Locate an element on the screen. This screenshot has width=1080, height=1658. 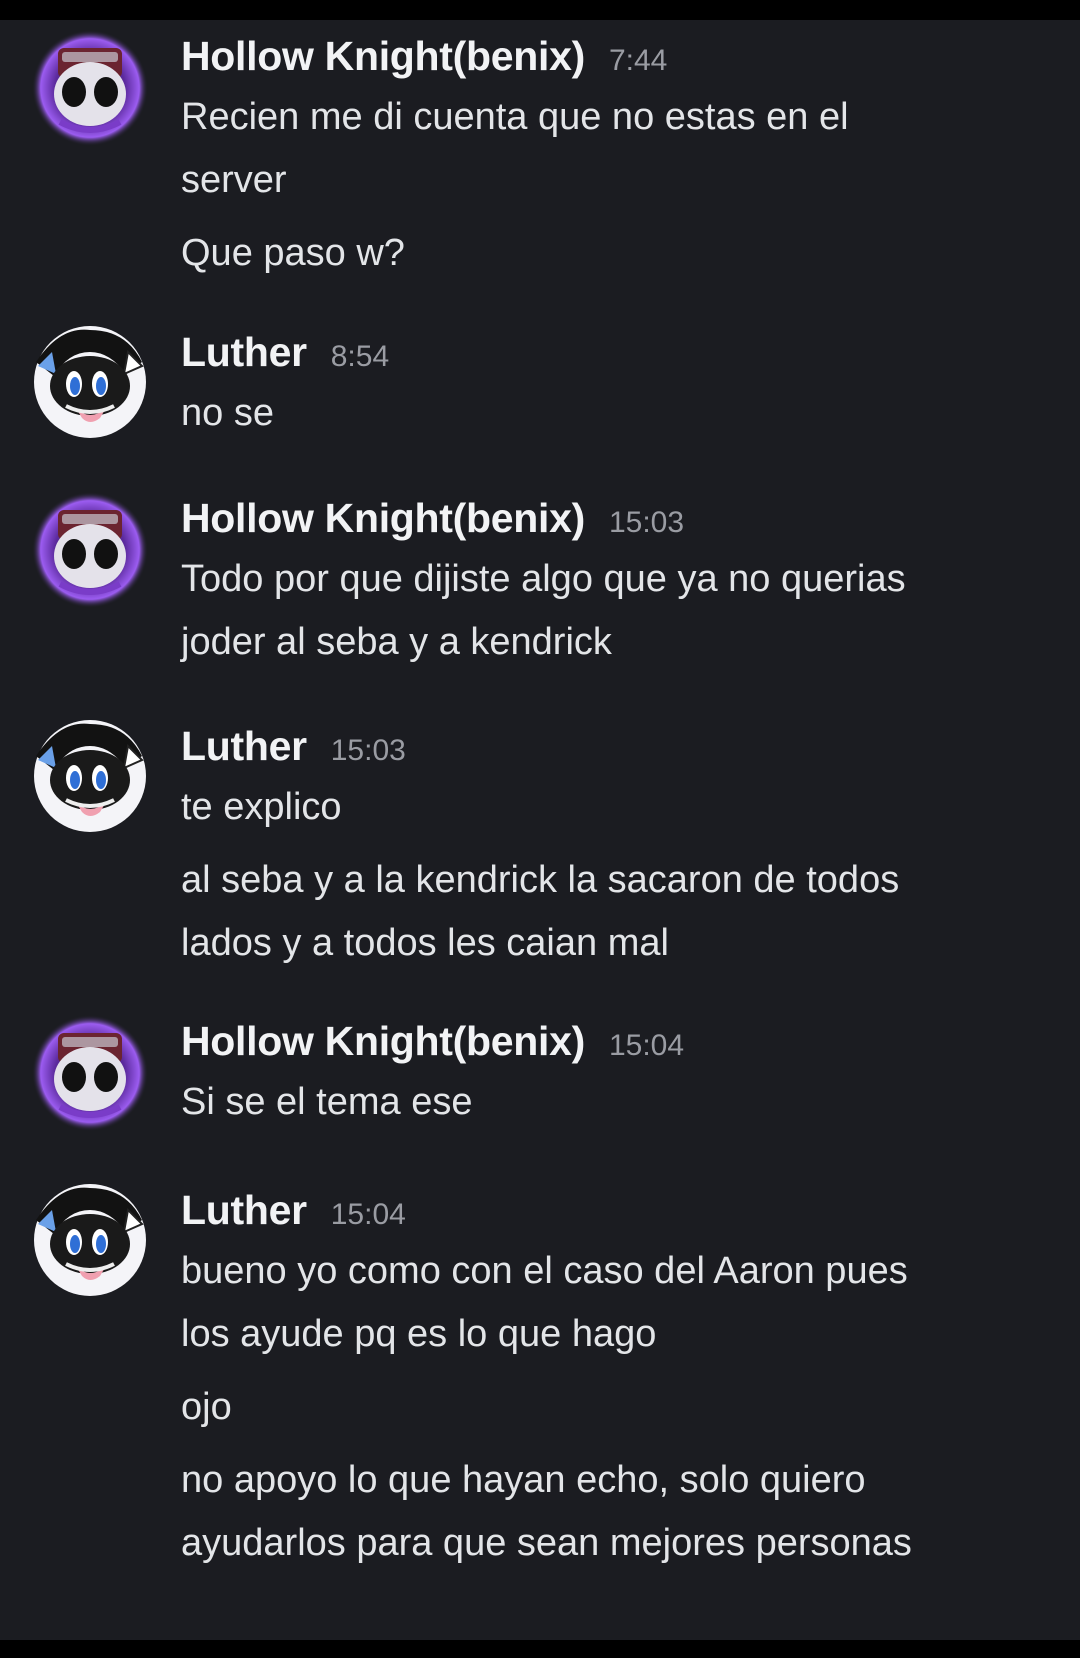
message-text: te explico is located at coordinates (261, 807).